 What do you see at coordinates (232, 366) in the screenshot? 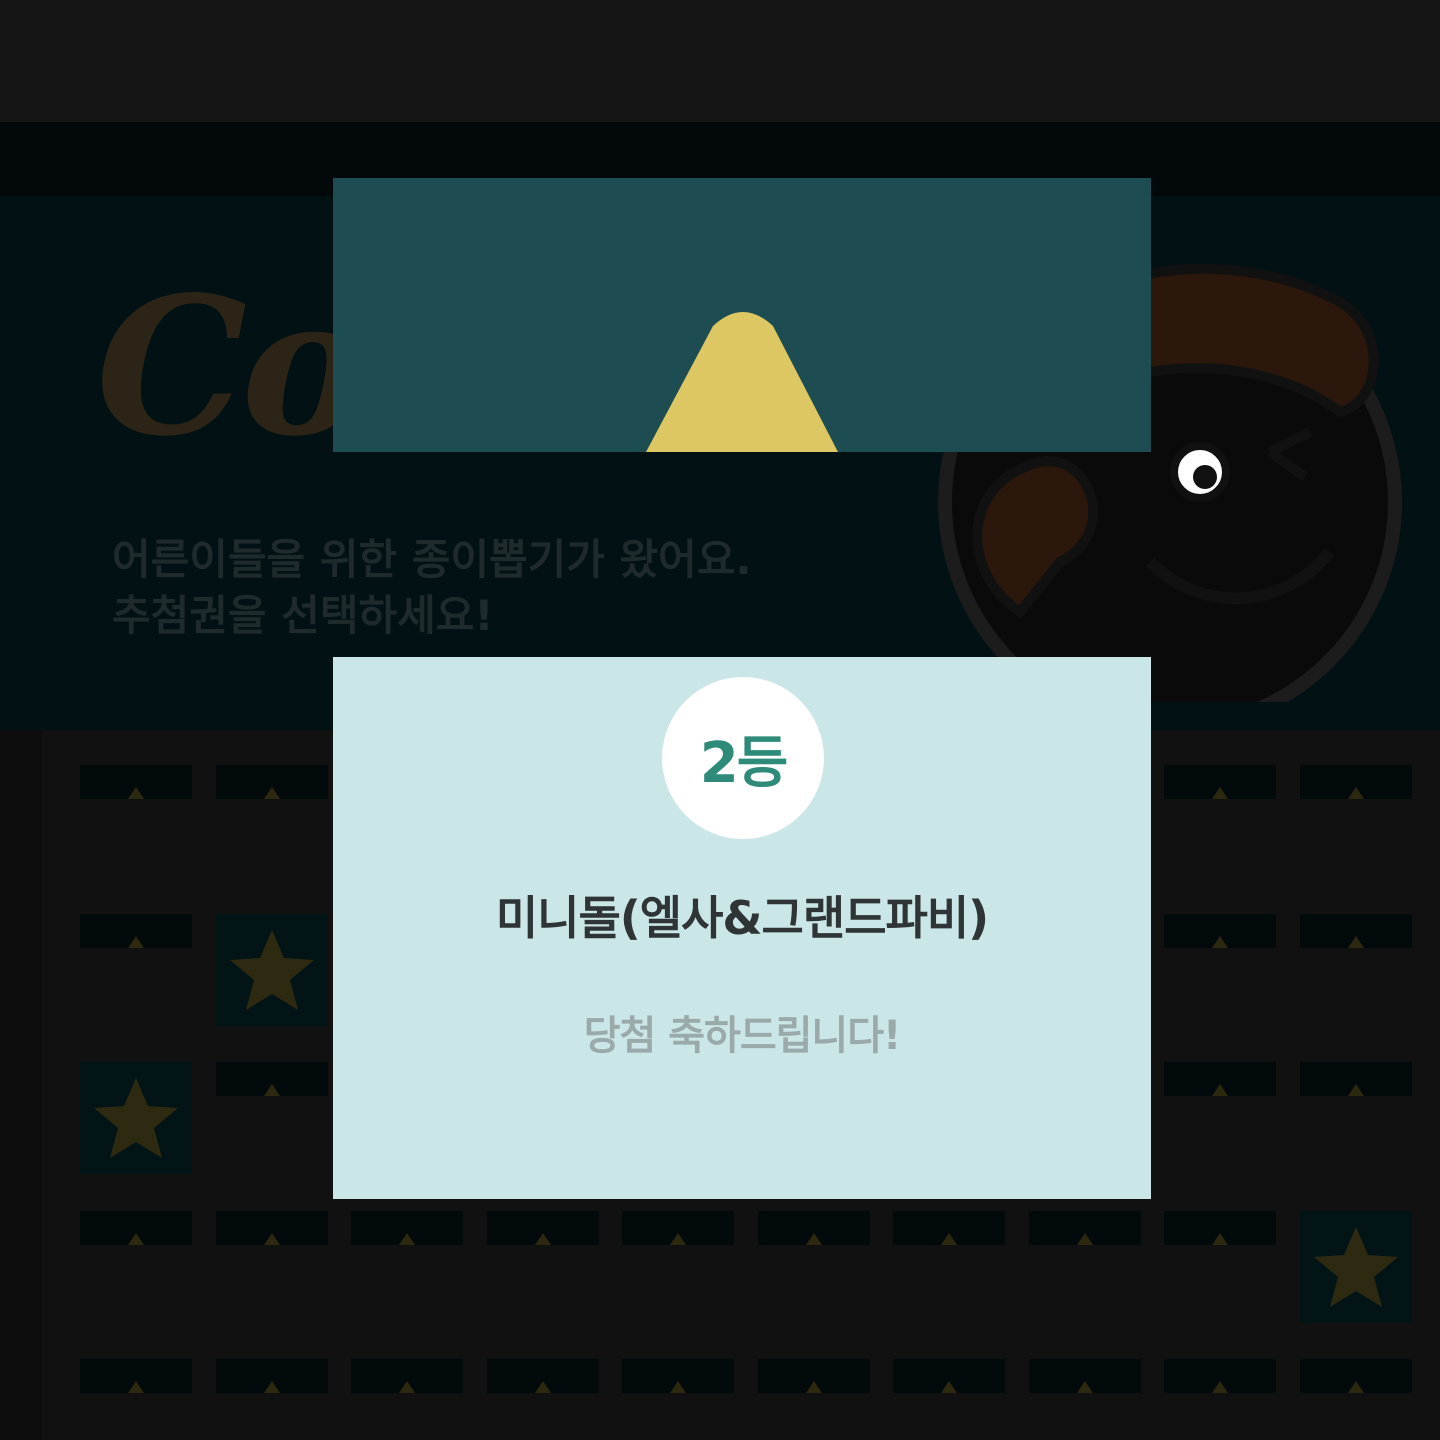
I see `hero-logo: Co` at bounding box center [232, 366].